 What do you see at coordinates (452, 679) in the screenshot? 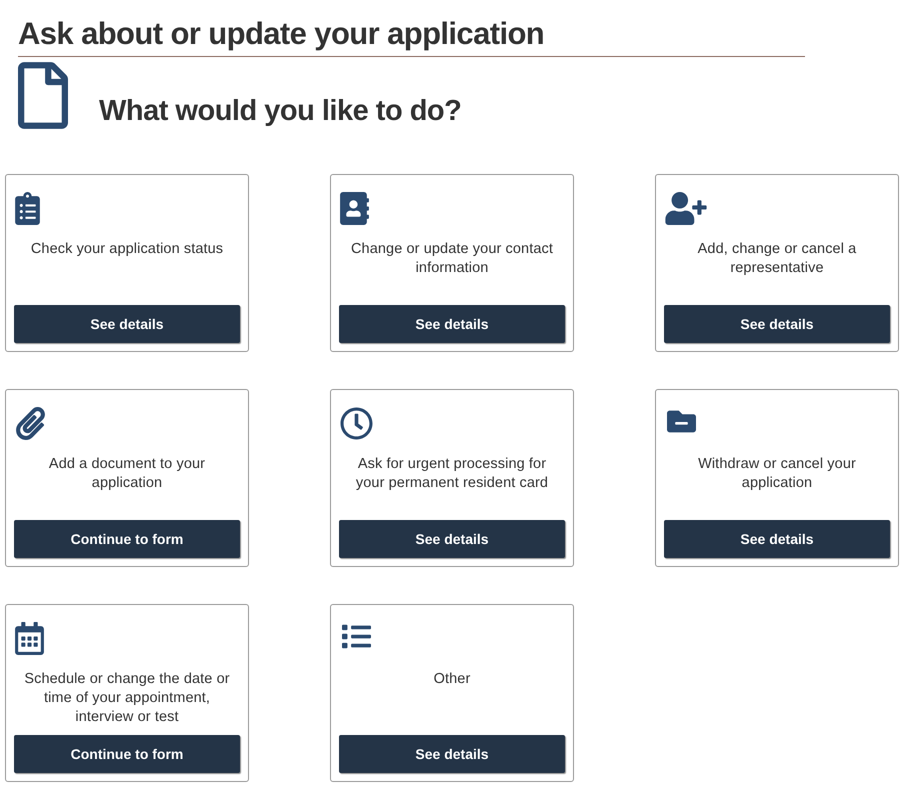
I see `option-description: Other` at bounding box center [452, 679].